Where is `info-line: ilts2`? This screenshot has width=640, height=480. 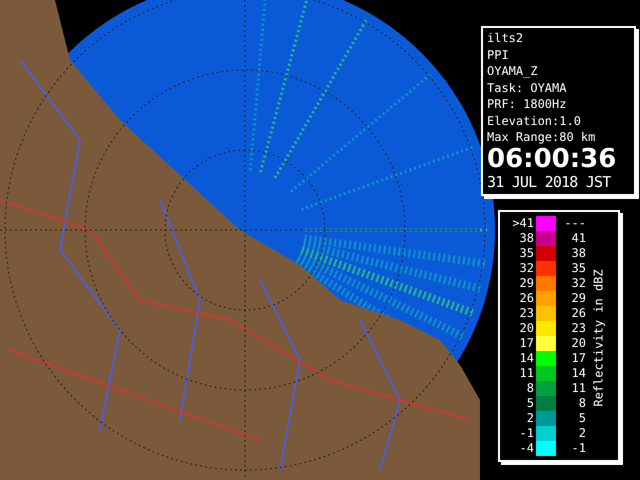 info-line: ilts2 is located at coordinates (505, 38).